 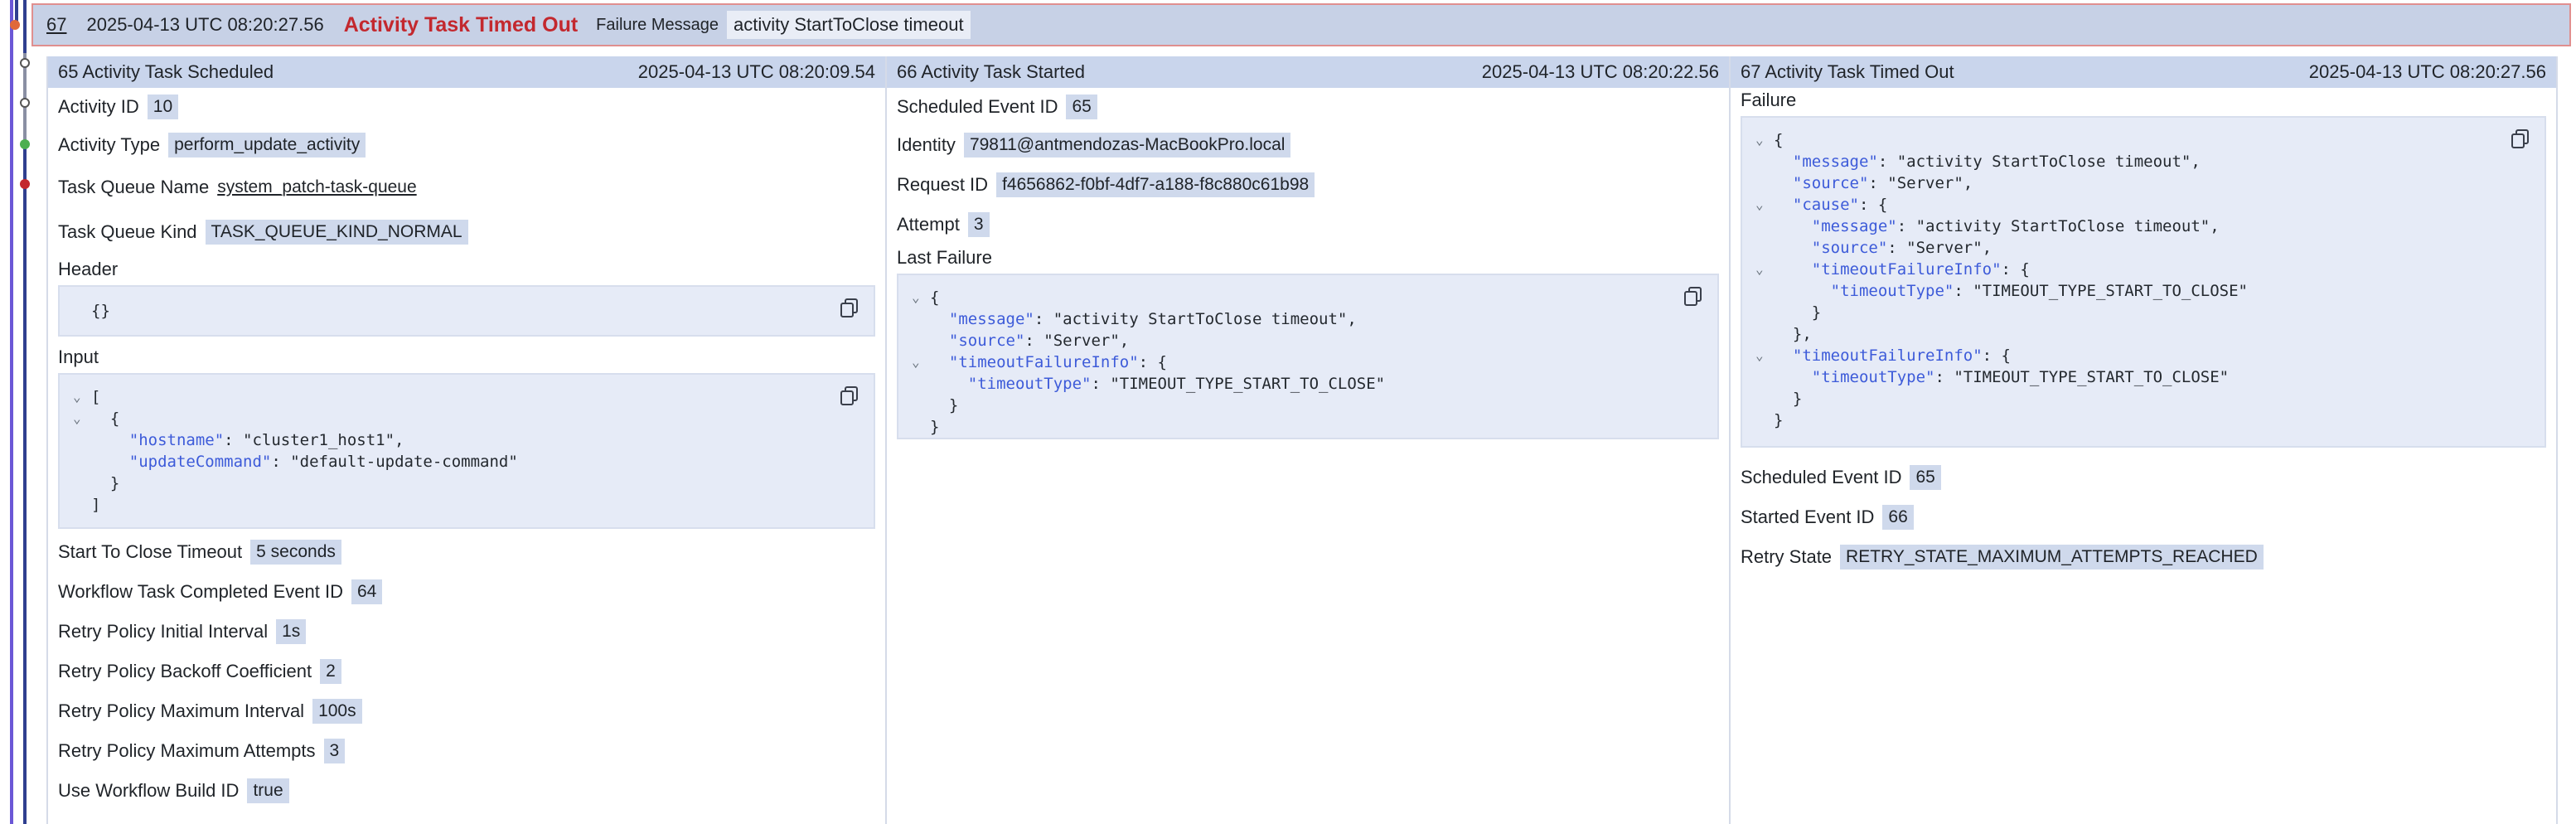 What do you see at coordinates (466, 671) in the screenshot?
I see `field-row: Retry Policy Backoff Coefficient 2` at bounding box center [466, 671].